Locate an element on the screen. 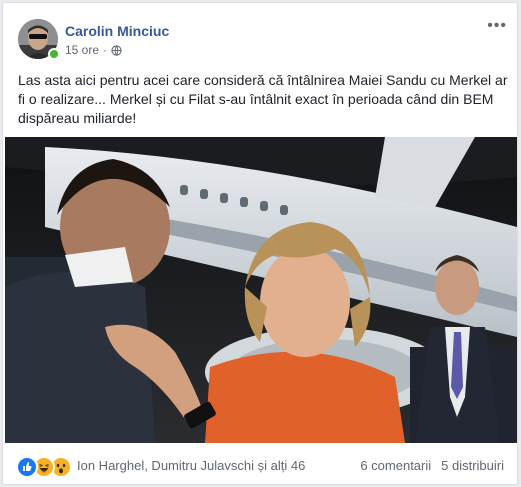 The width and height of the screenshot is (521, 487). more-options-button: ••• is located at coordinates (497, 26).